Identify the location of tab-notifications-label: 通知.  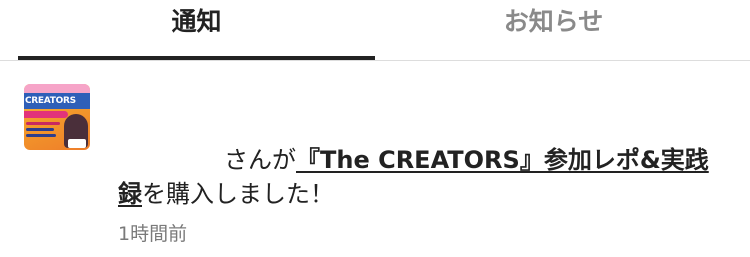
(196, 21).